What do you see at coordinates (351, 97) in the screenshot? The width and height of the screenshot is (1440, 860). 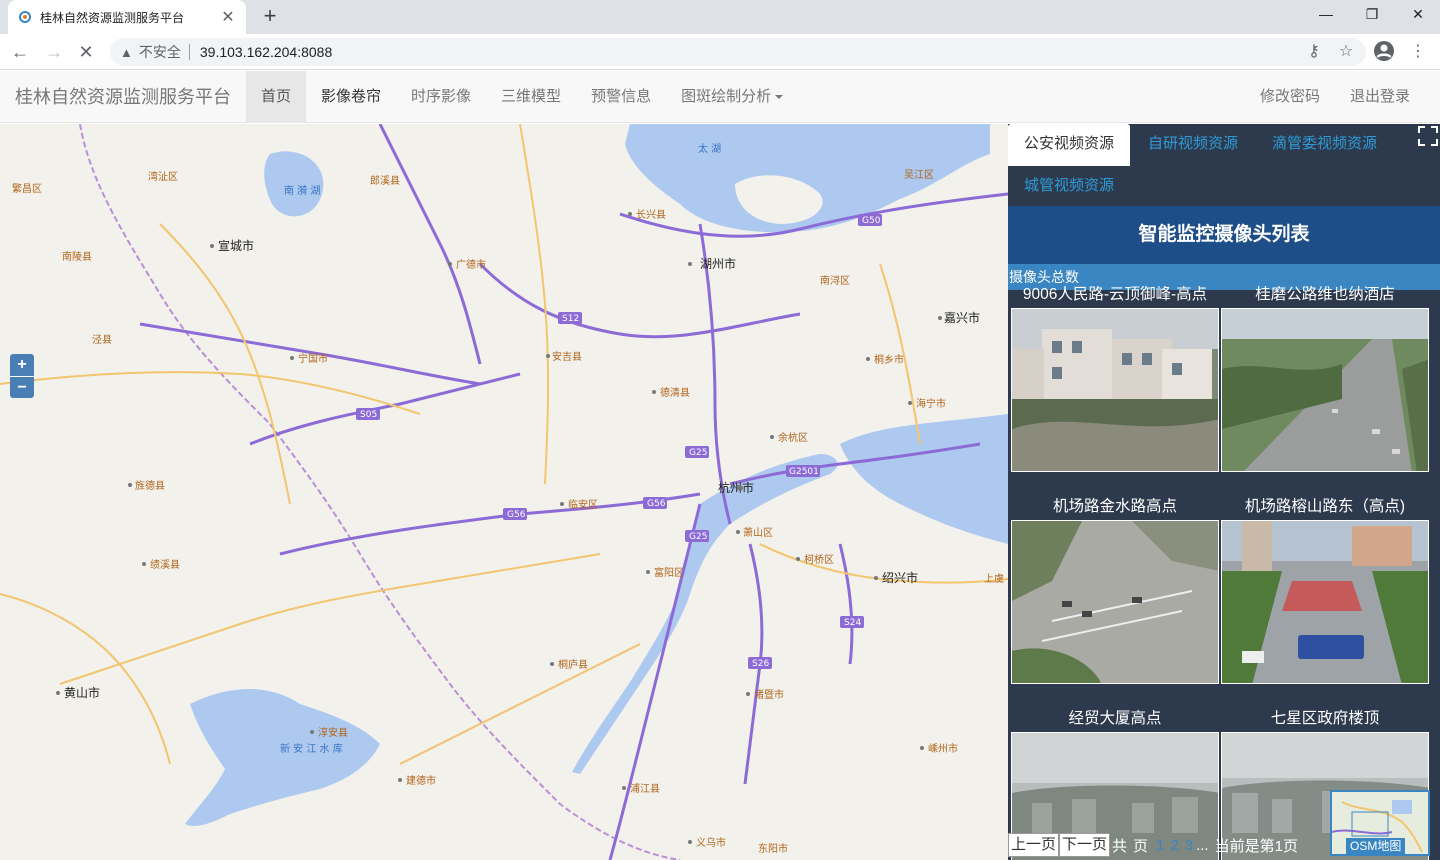 I see `nav-image-swipe: 影像卷帘` at bounding box center [351, 97].